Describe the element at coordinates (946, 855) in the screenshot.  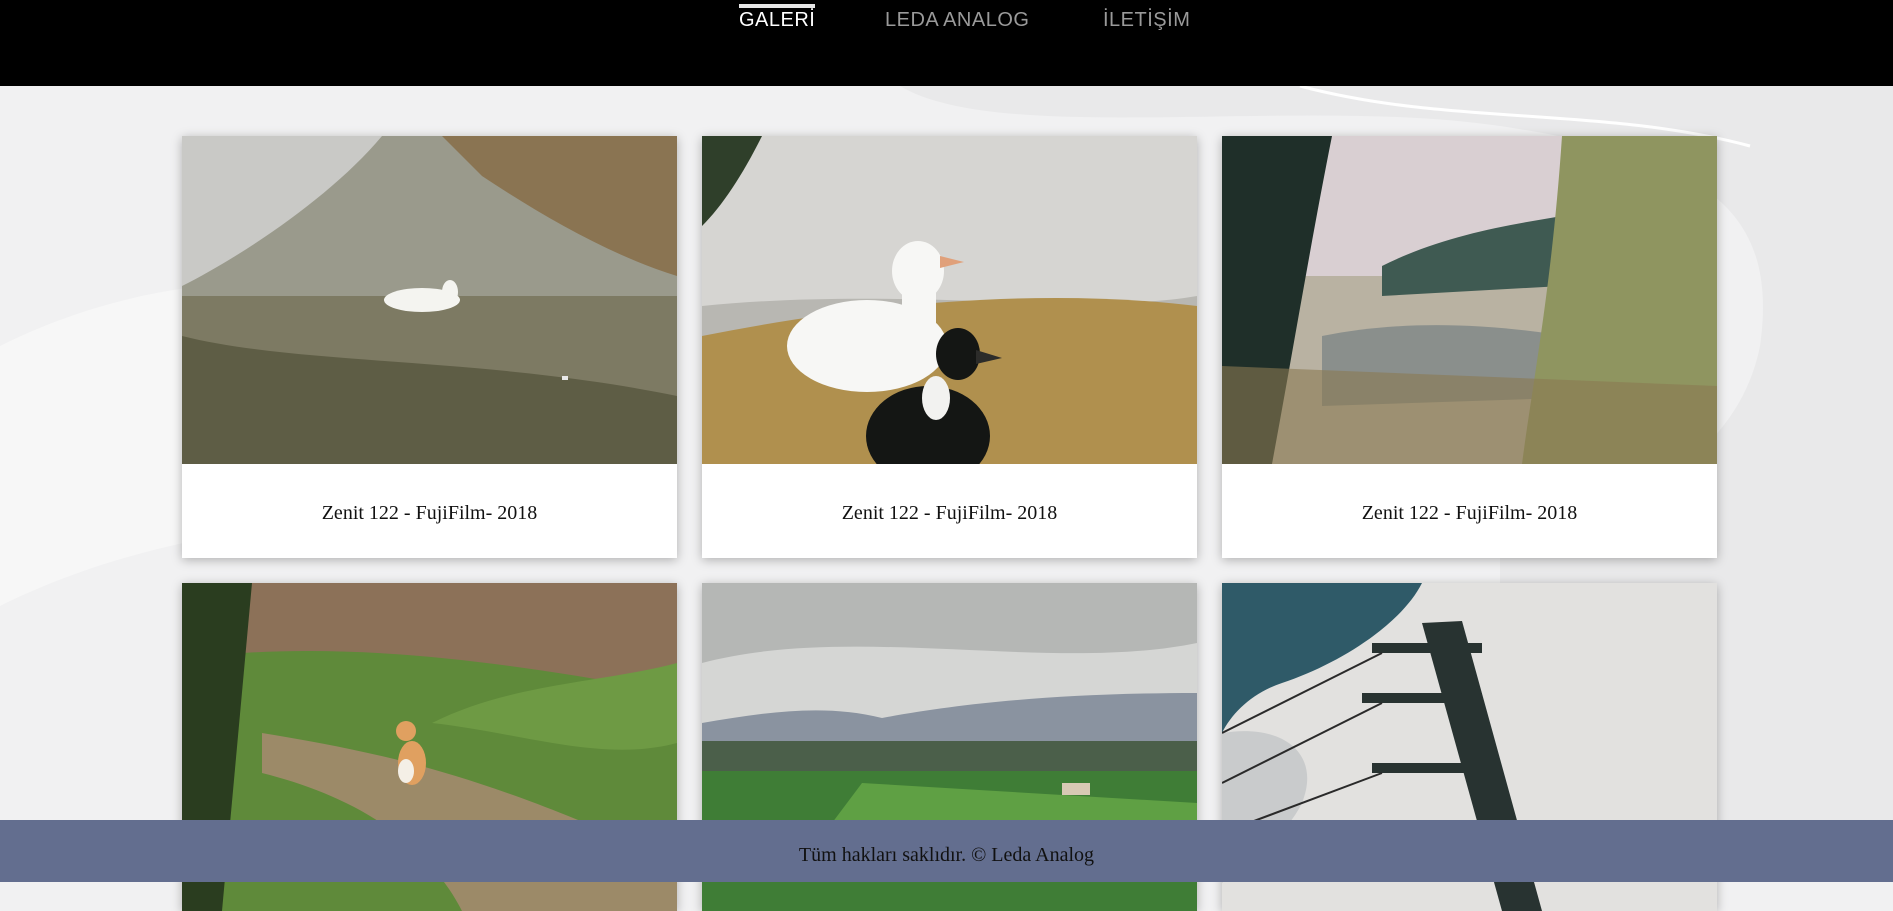
I see `footer-copyright: Tüm hakları saklıdır. © Leda Analog` at that location.